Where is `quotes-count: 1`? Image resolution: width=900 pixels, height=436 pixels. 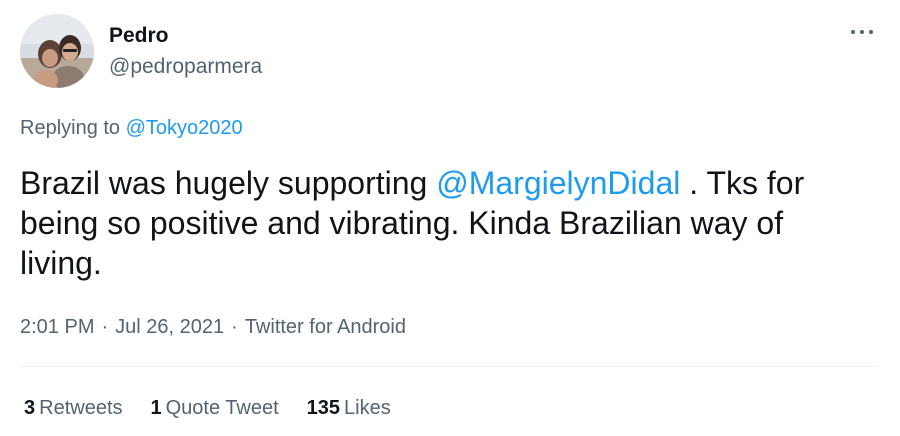 quotes-count: 1 is located at coordinates (156, 408).